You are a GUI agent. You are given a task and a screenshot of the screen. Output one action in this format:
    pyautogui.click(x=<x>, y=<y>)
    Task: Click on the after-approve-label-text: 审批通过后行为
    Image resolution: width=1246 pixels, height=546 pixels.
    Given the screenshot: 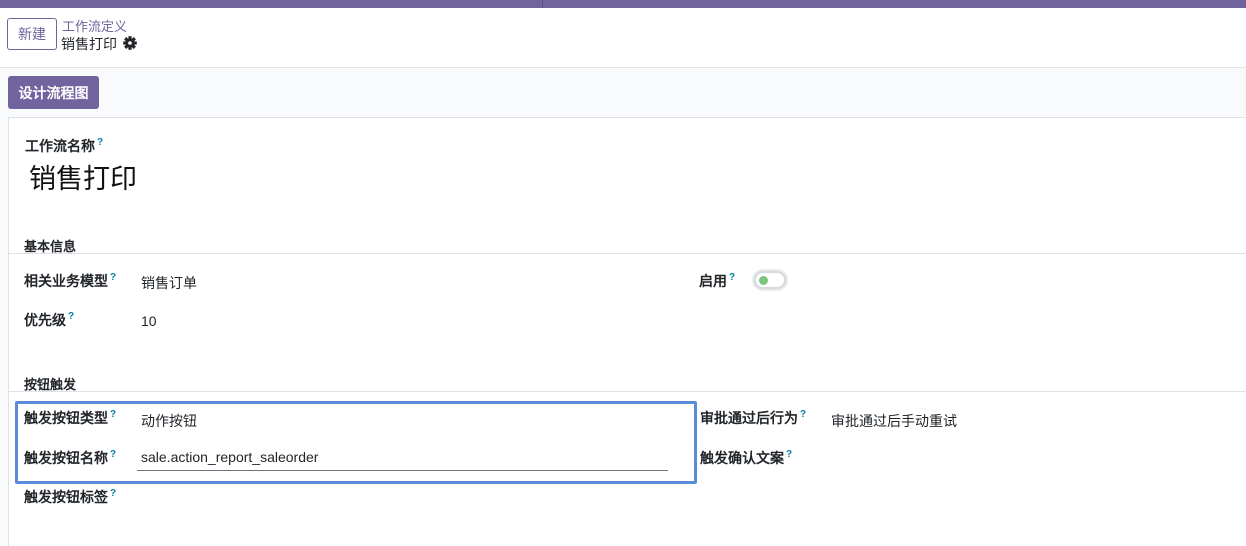 What is the action you would take?
    pyautogui.click(x=749, y=418)
    